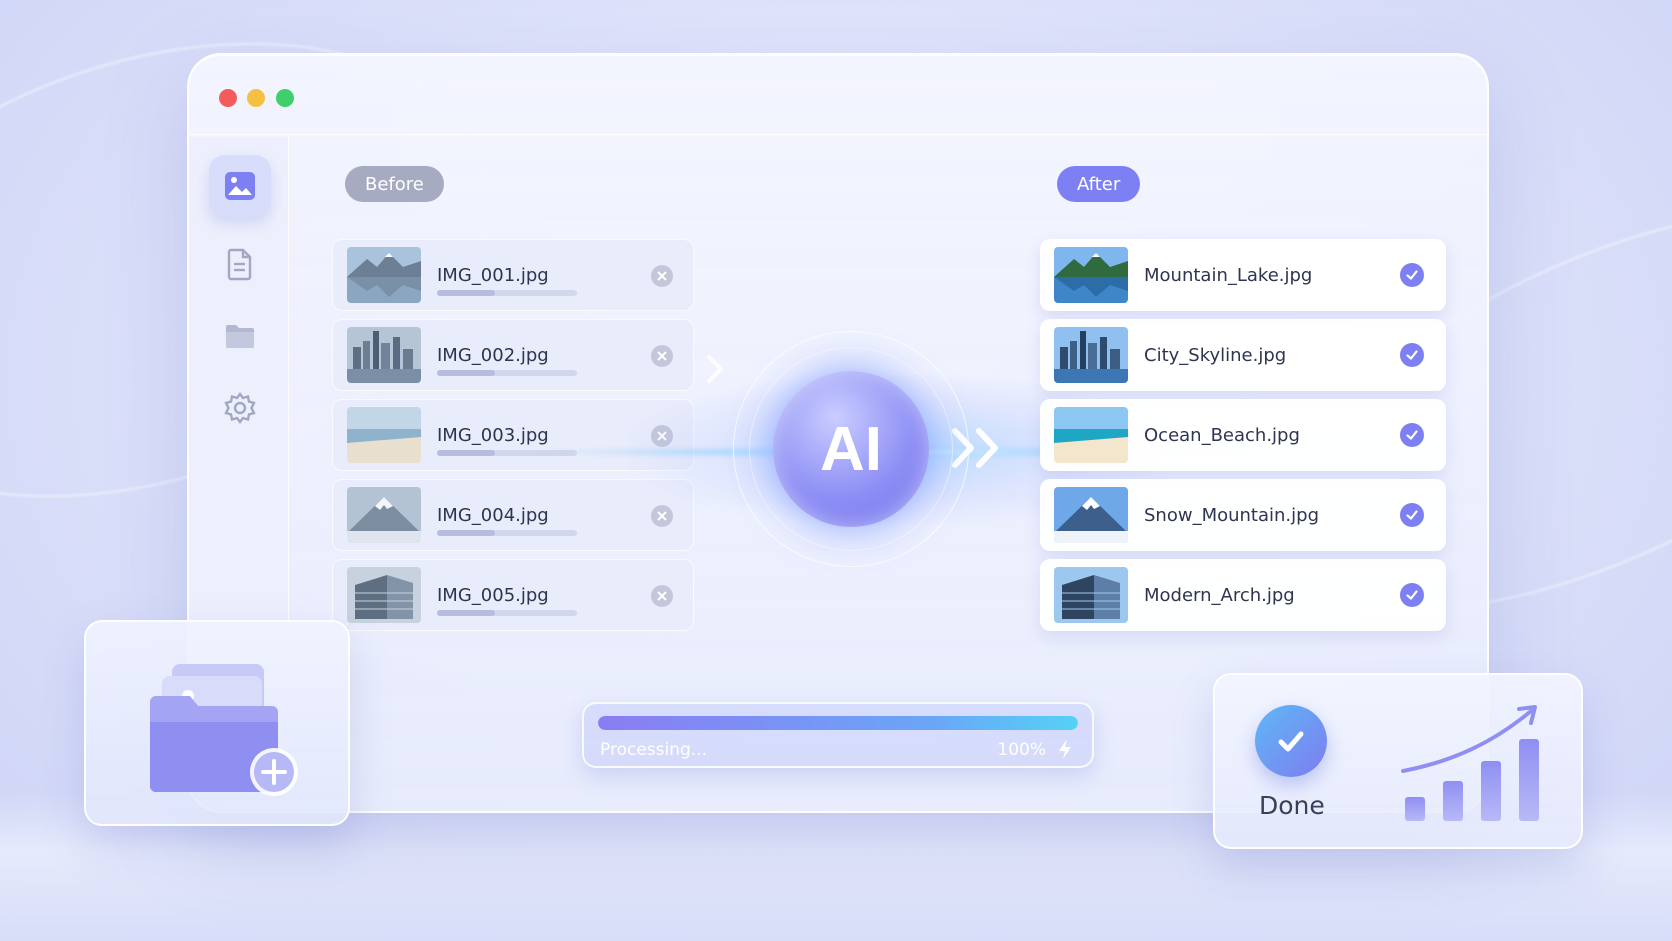 The width and height of the screenshot is (1672, 941). I want to click on growth-chart-icon, so click(1470, 763).